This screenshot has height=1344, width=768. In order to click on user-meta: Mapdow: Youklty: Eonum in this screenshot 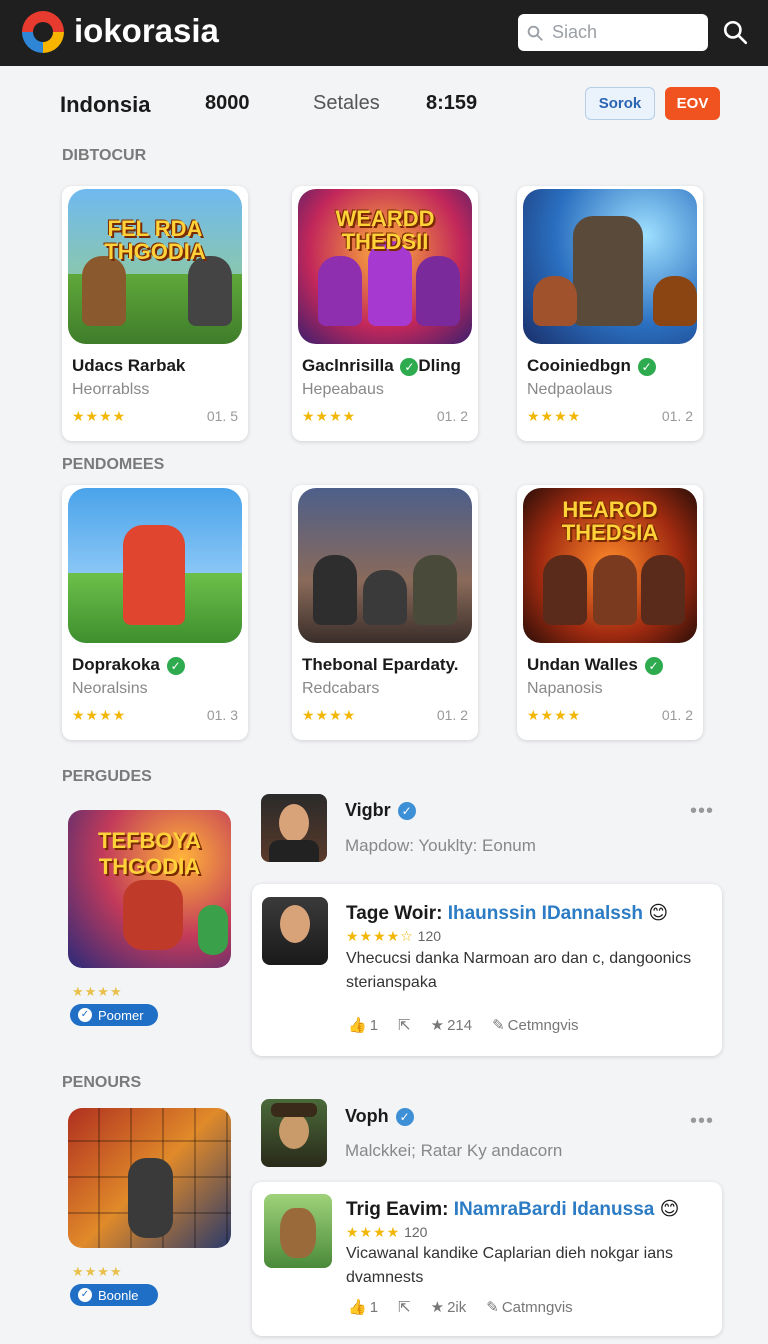, I will do `click(440, 845)`.